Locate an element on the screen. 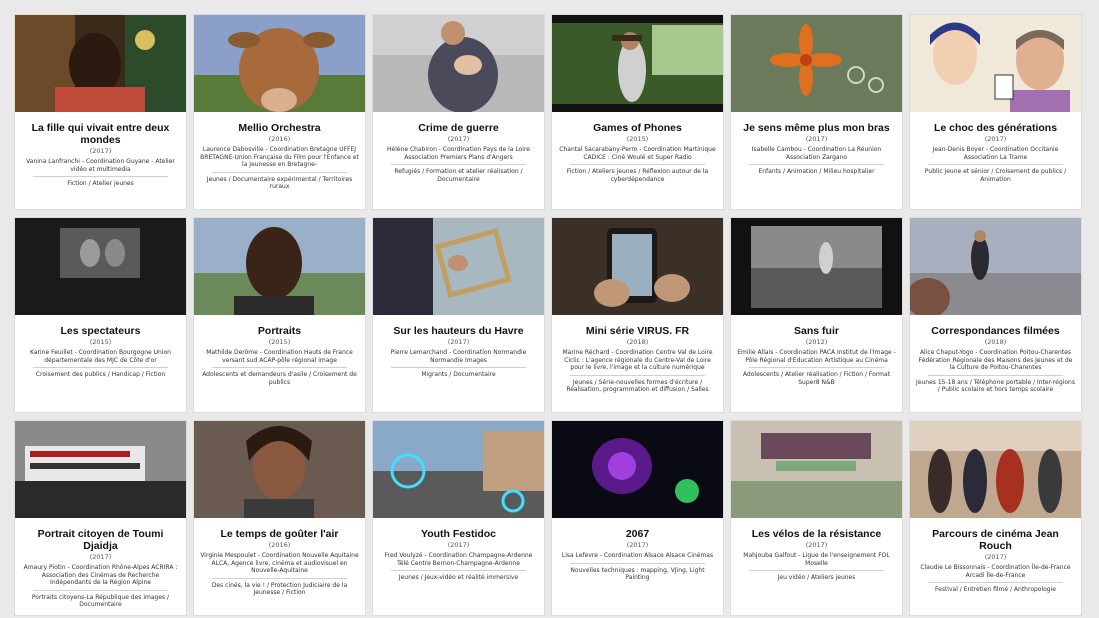 Image resolution: width=1099 pixels, height=618 pixels. film-title: Crime de guerre is located at coordinates (458, 128).